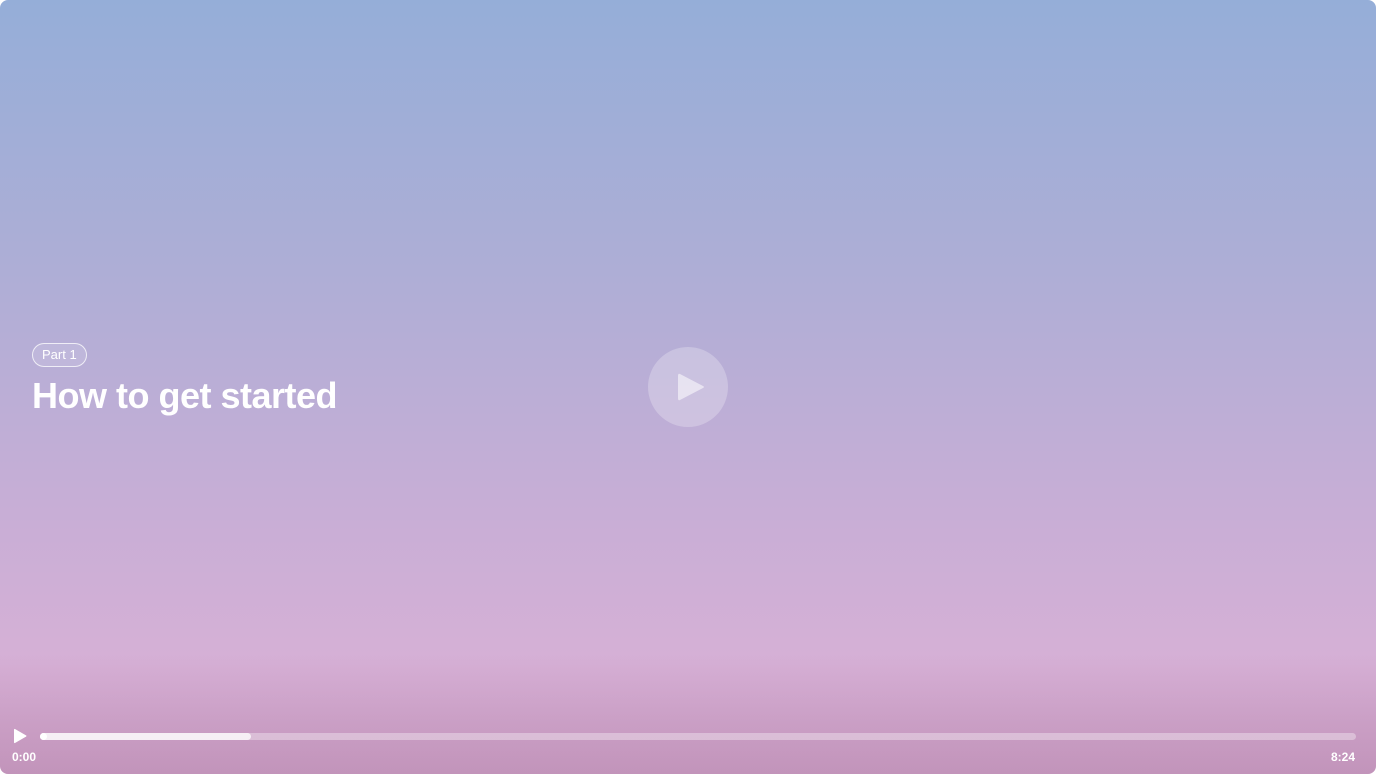  Describe the element at coordinates (185, 395) in the screenshot. I see `video-title: How to get started` at that location.